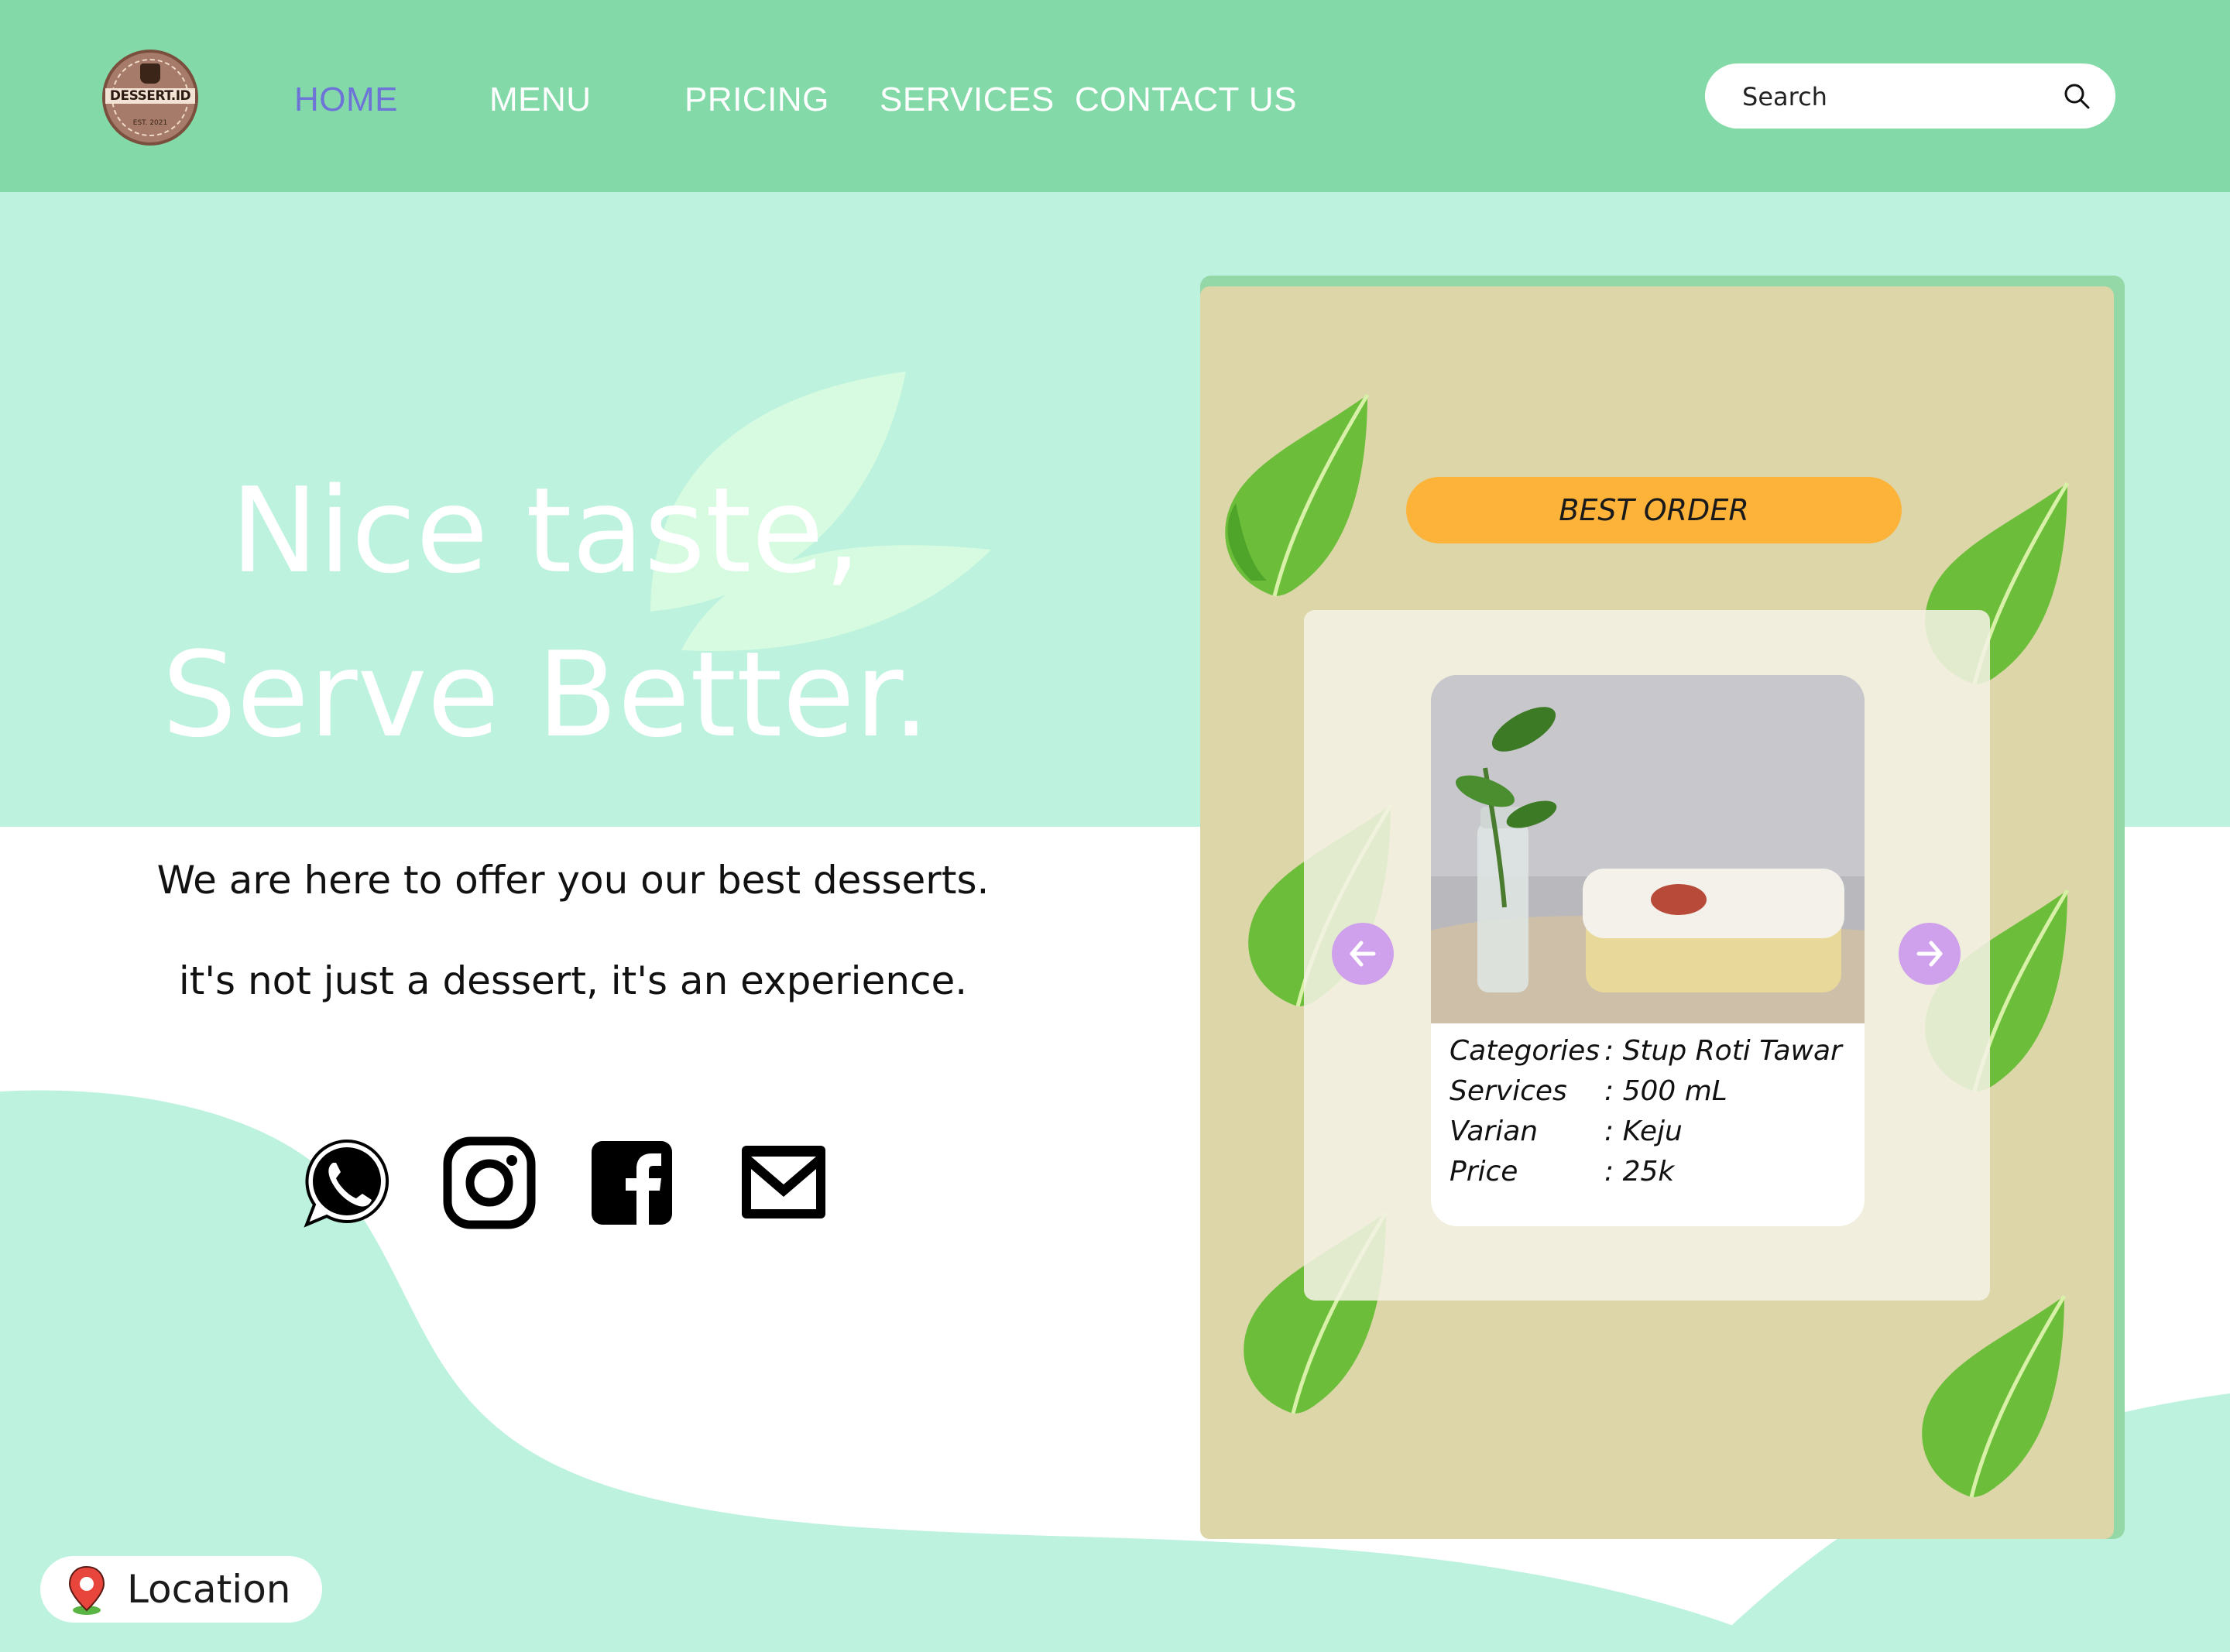 The height and width of the screenshot is (1652, 2230). What do you see at coordinates (631, 1182) in the screenshot?
I see `facebook-icon` at bounding box center [631, 1182].